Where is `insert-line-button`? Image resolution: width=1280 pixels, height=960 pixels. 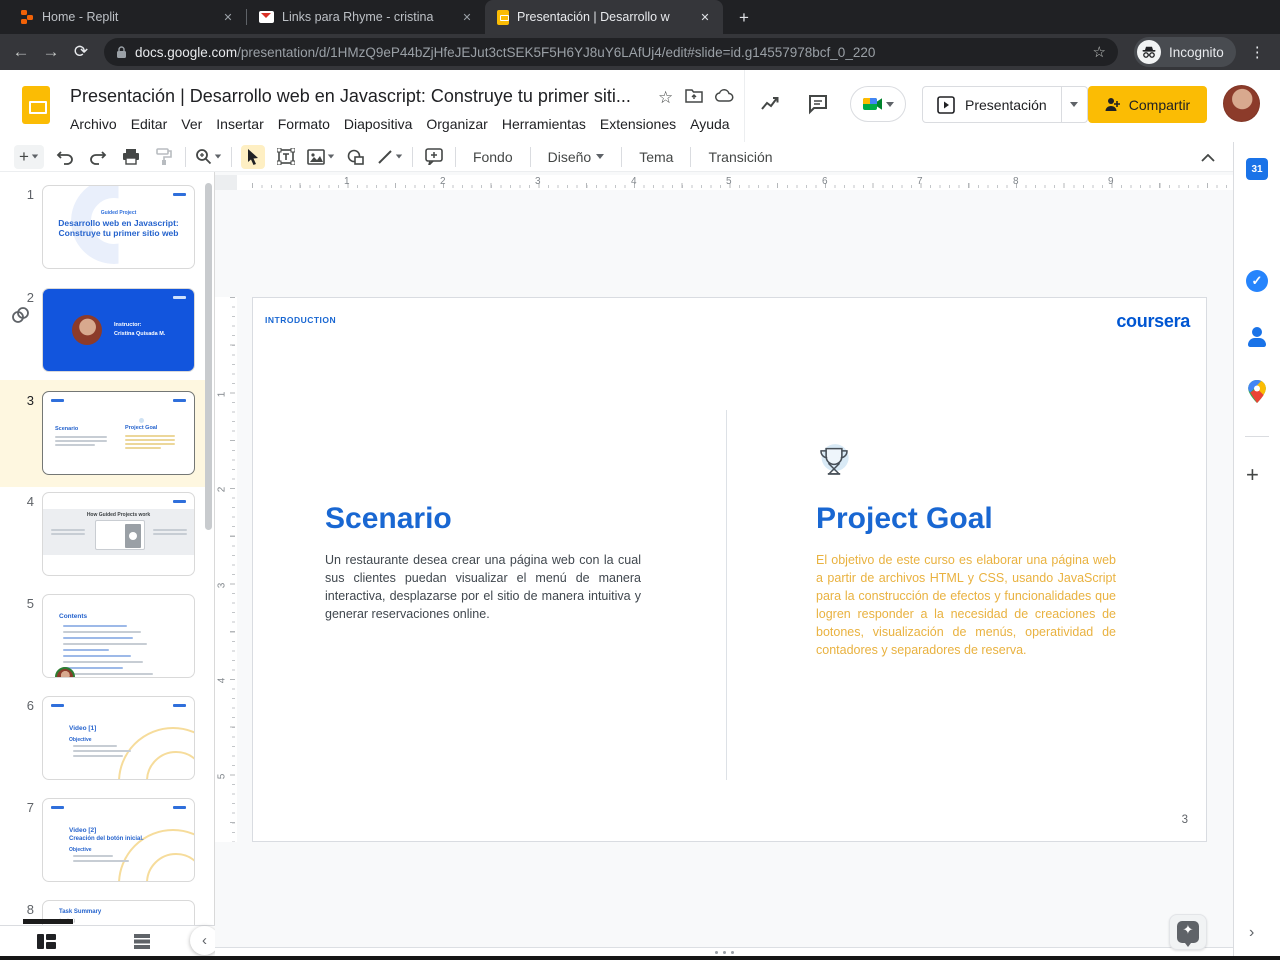
insert-line-button is located at coordinates (390, 157).